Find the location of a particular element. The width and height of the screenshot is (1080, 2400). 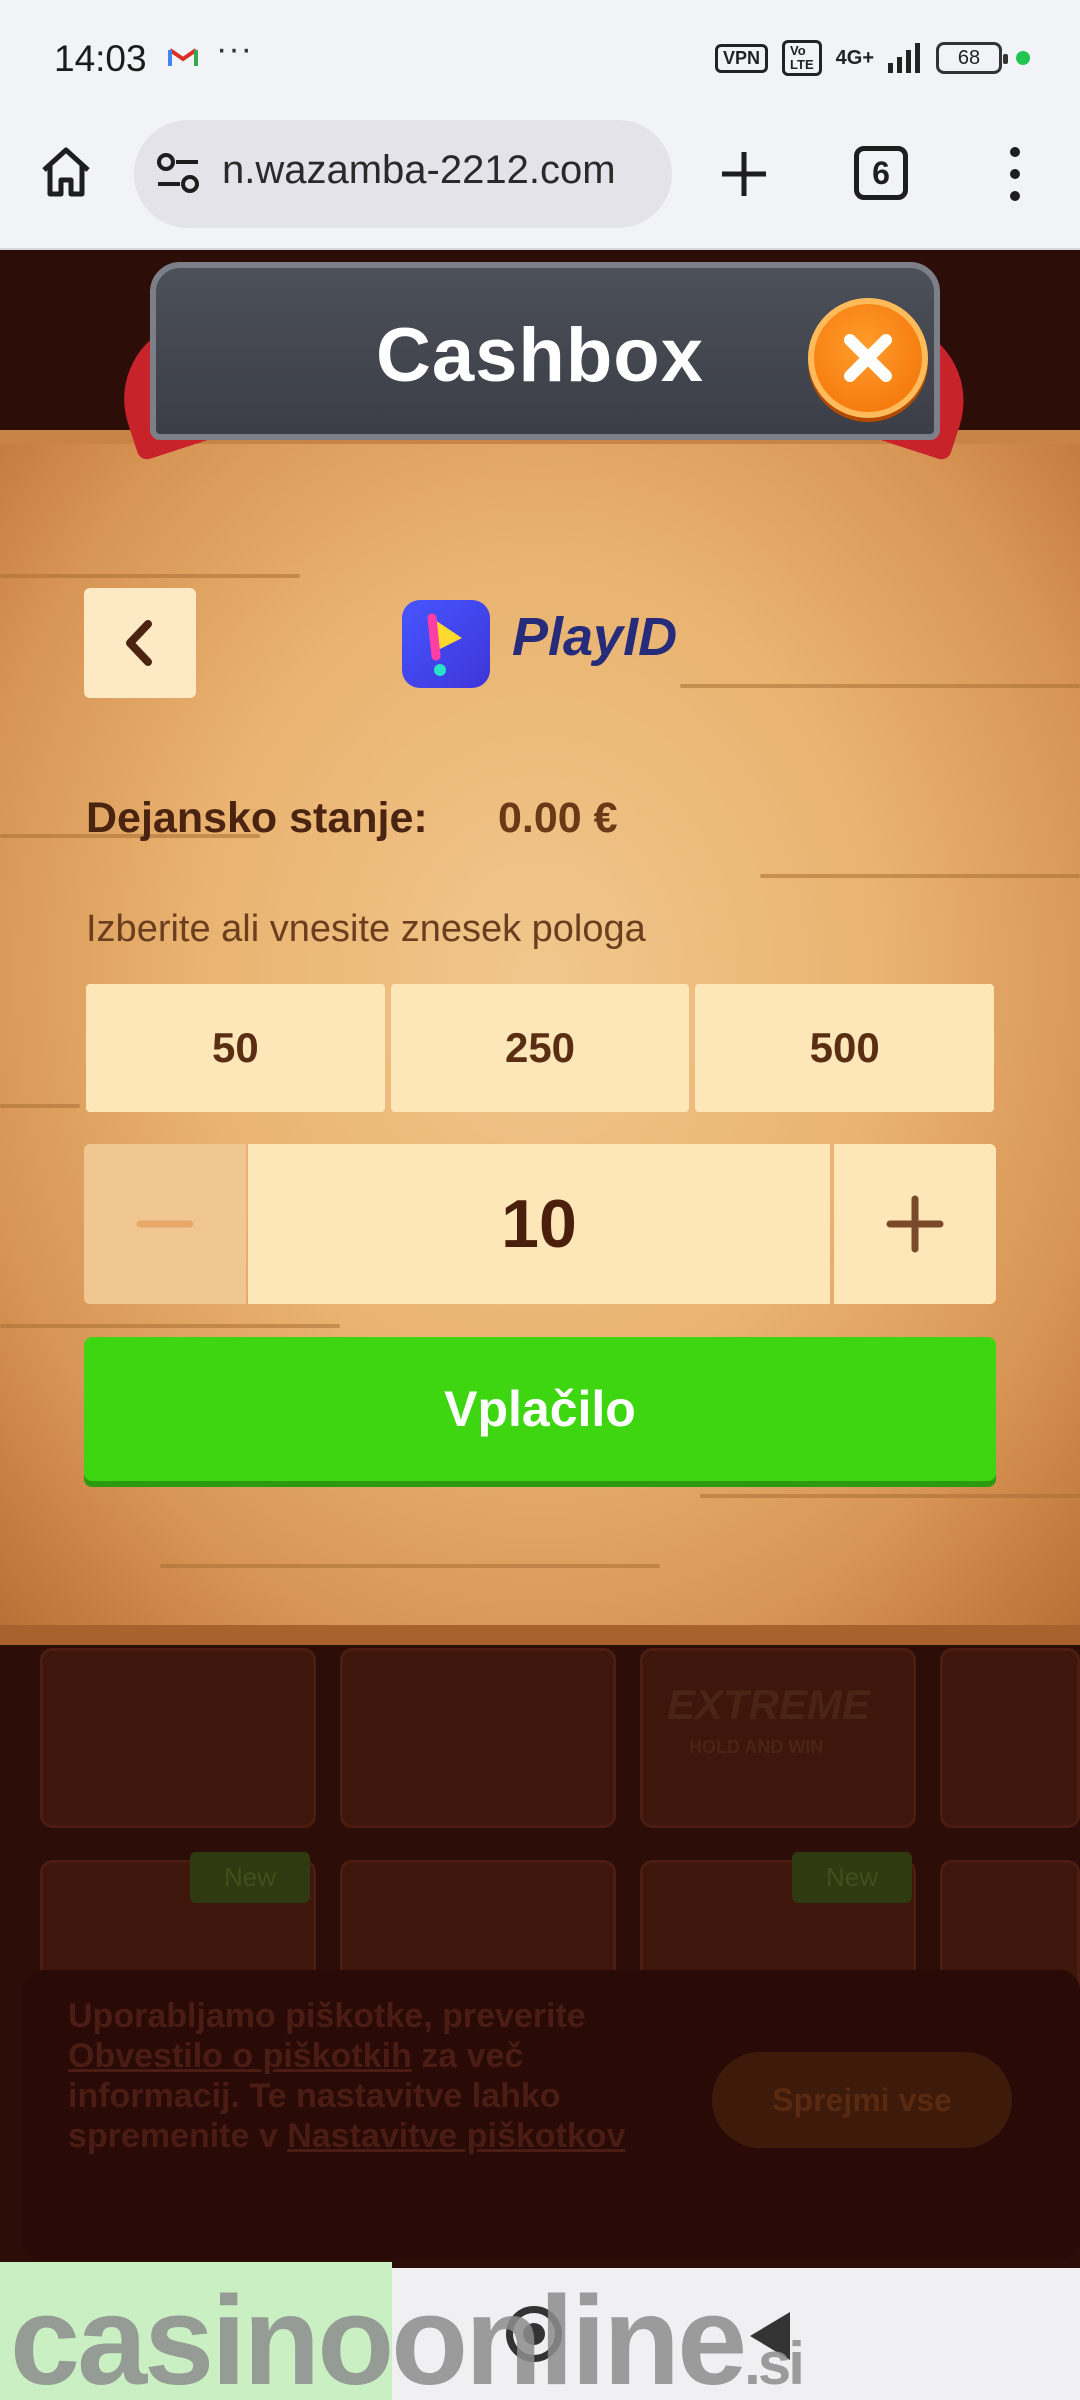

signal-icon is located at coordinates (904, 58).